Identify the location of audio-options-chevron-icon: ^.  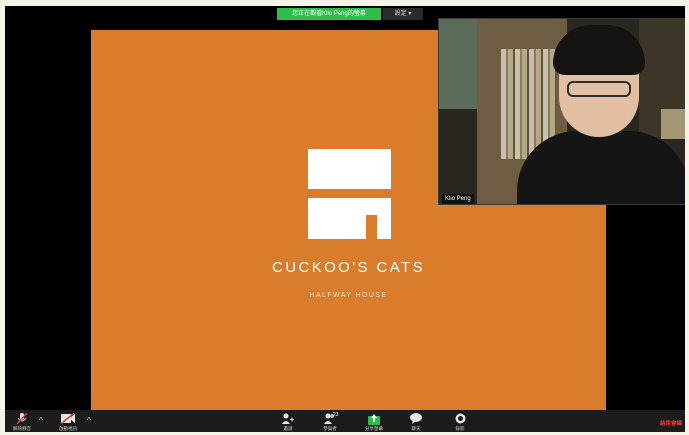
(41, 420).